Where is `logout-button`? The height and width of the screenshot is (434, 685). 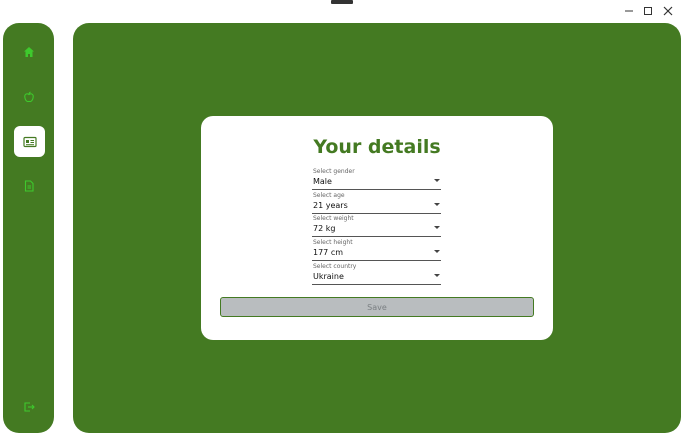
logout-button is located at coordinates (29, 407).